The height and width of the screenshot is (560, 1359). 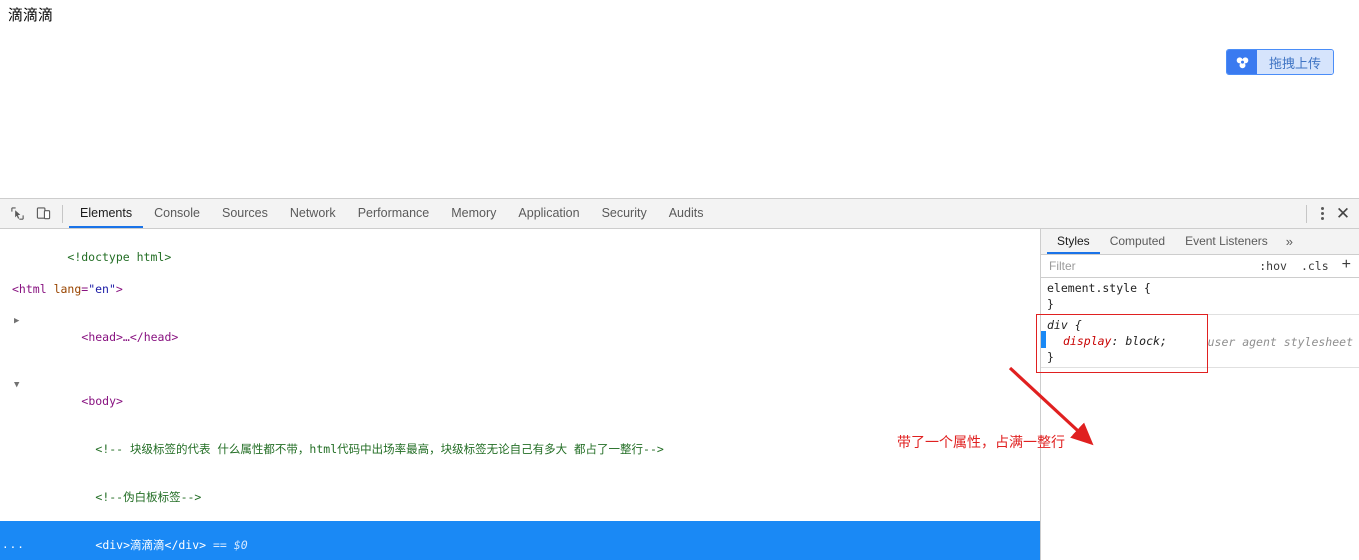 What do you see at coordinates (1073, 241) in the screenshot?
I see `tab-styles: Styles` at bounding box center [1073, 241].